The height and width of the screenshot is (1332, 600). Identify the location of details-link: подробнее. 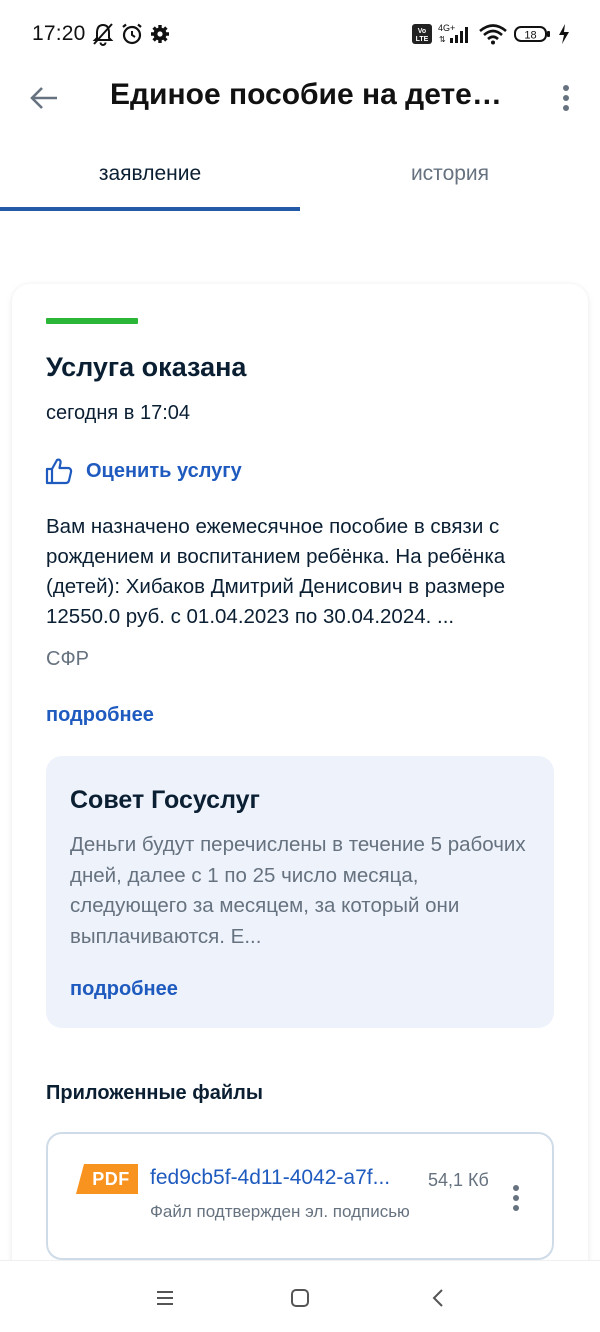
(100, 715).